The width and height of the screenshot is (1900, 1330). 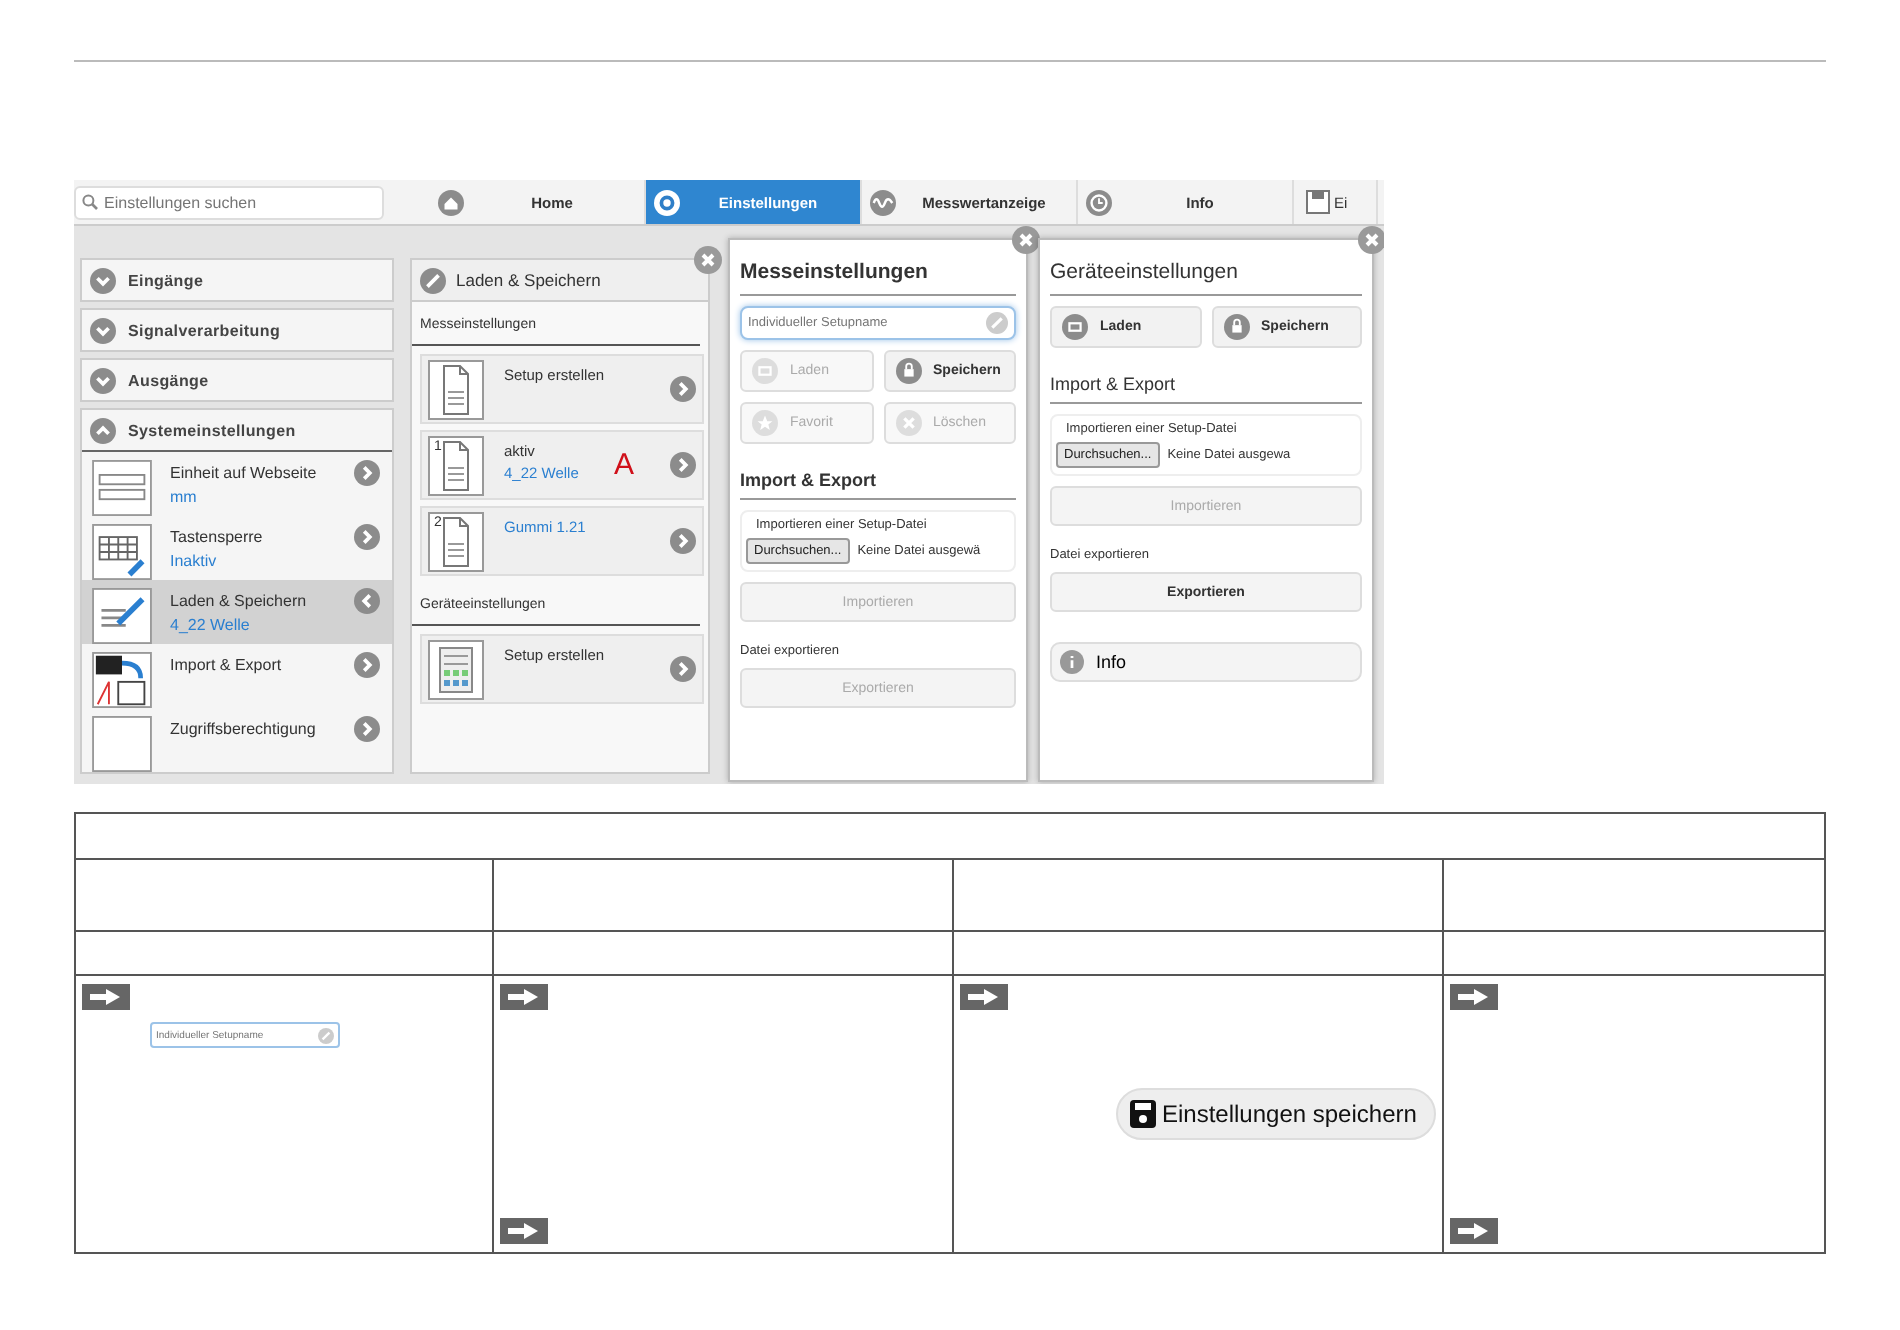 I want to click on save-settings-button: Einstellungen speichern, so click(x=1276, y=1114).